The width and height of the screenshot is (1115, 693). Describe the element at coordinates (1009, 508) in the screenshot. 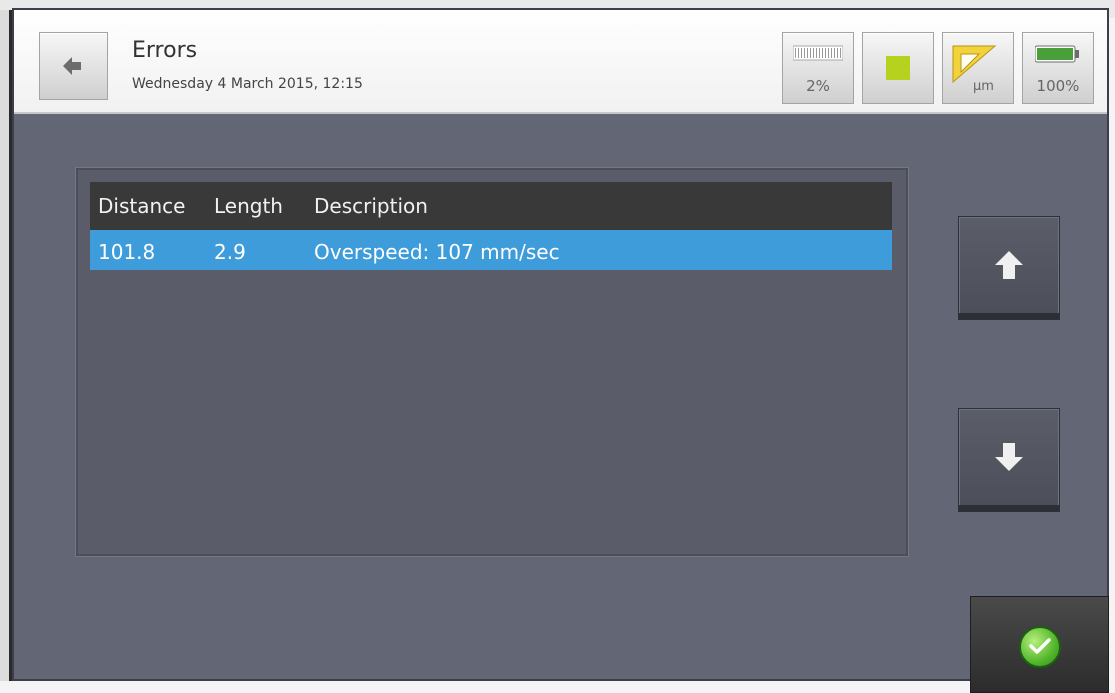

I see `scroll-down-underline` at that location.